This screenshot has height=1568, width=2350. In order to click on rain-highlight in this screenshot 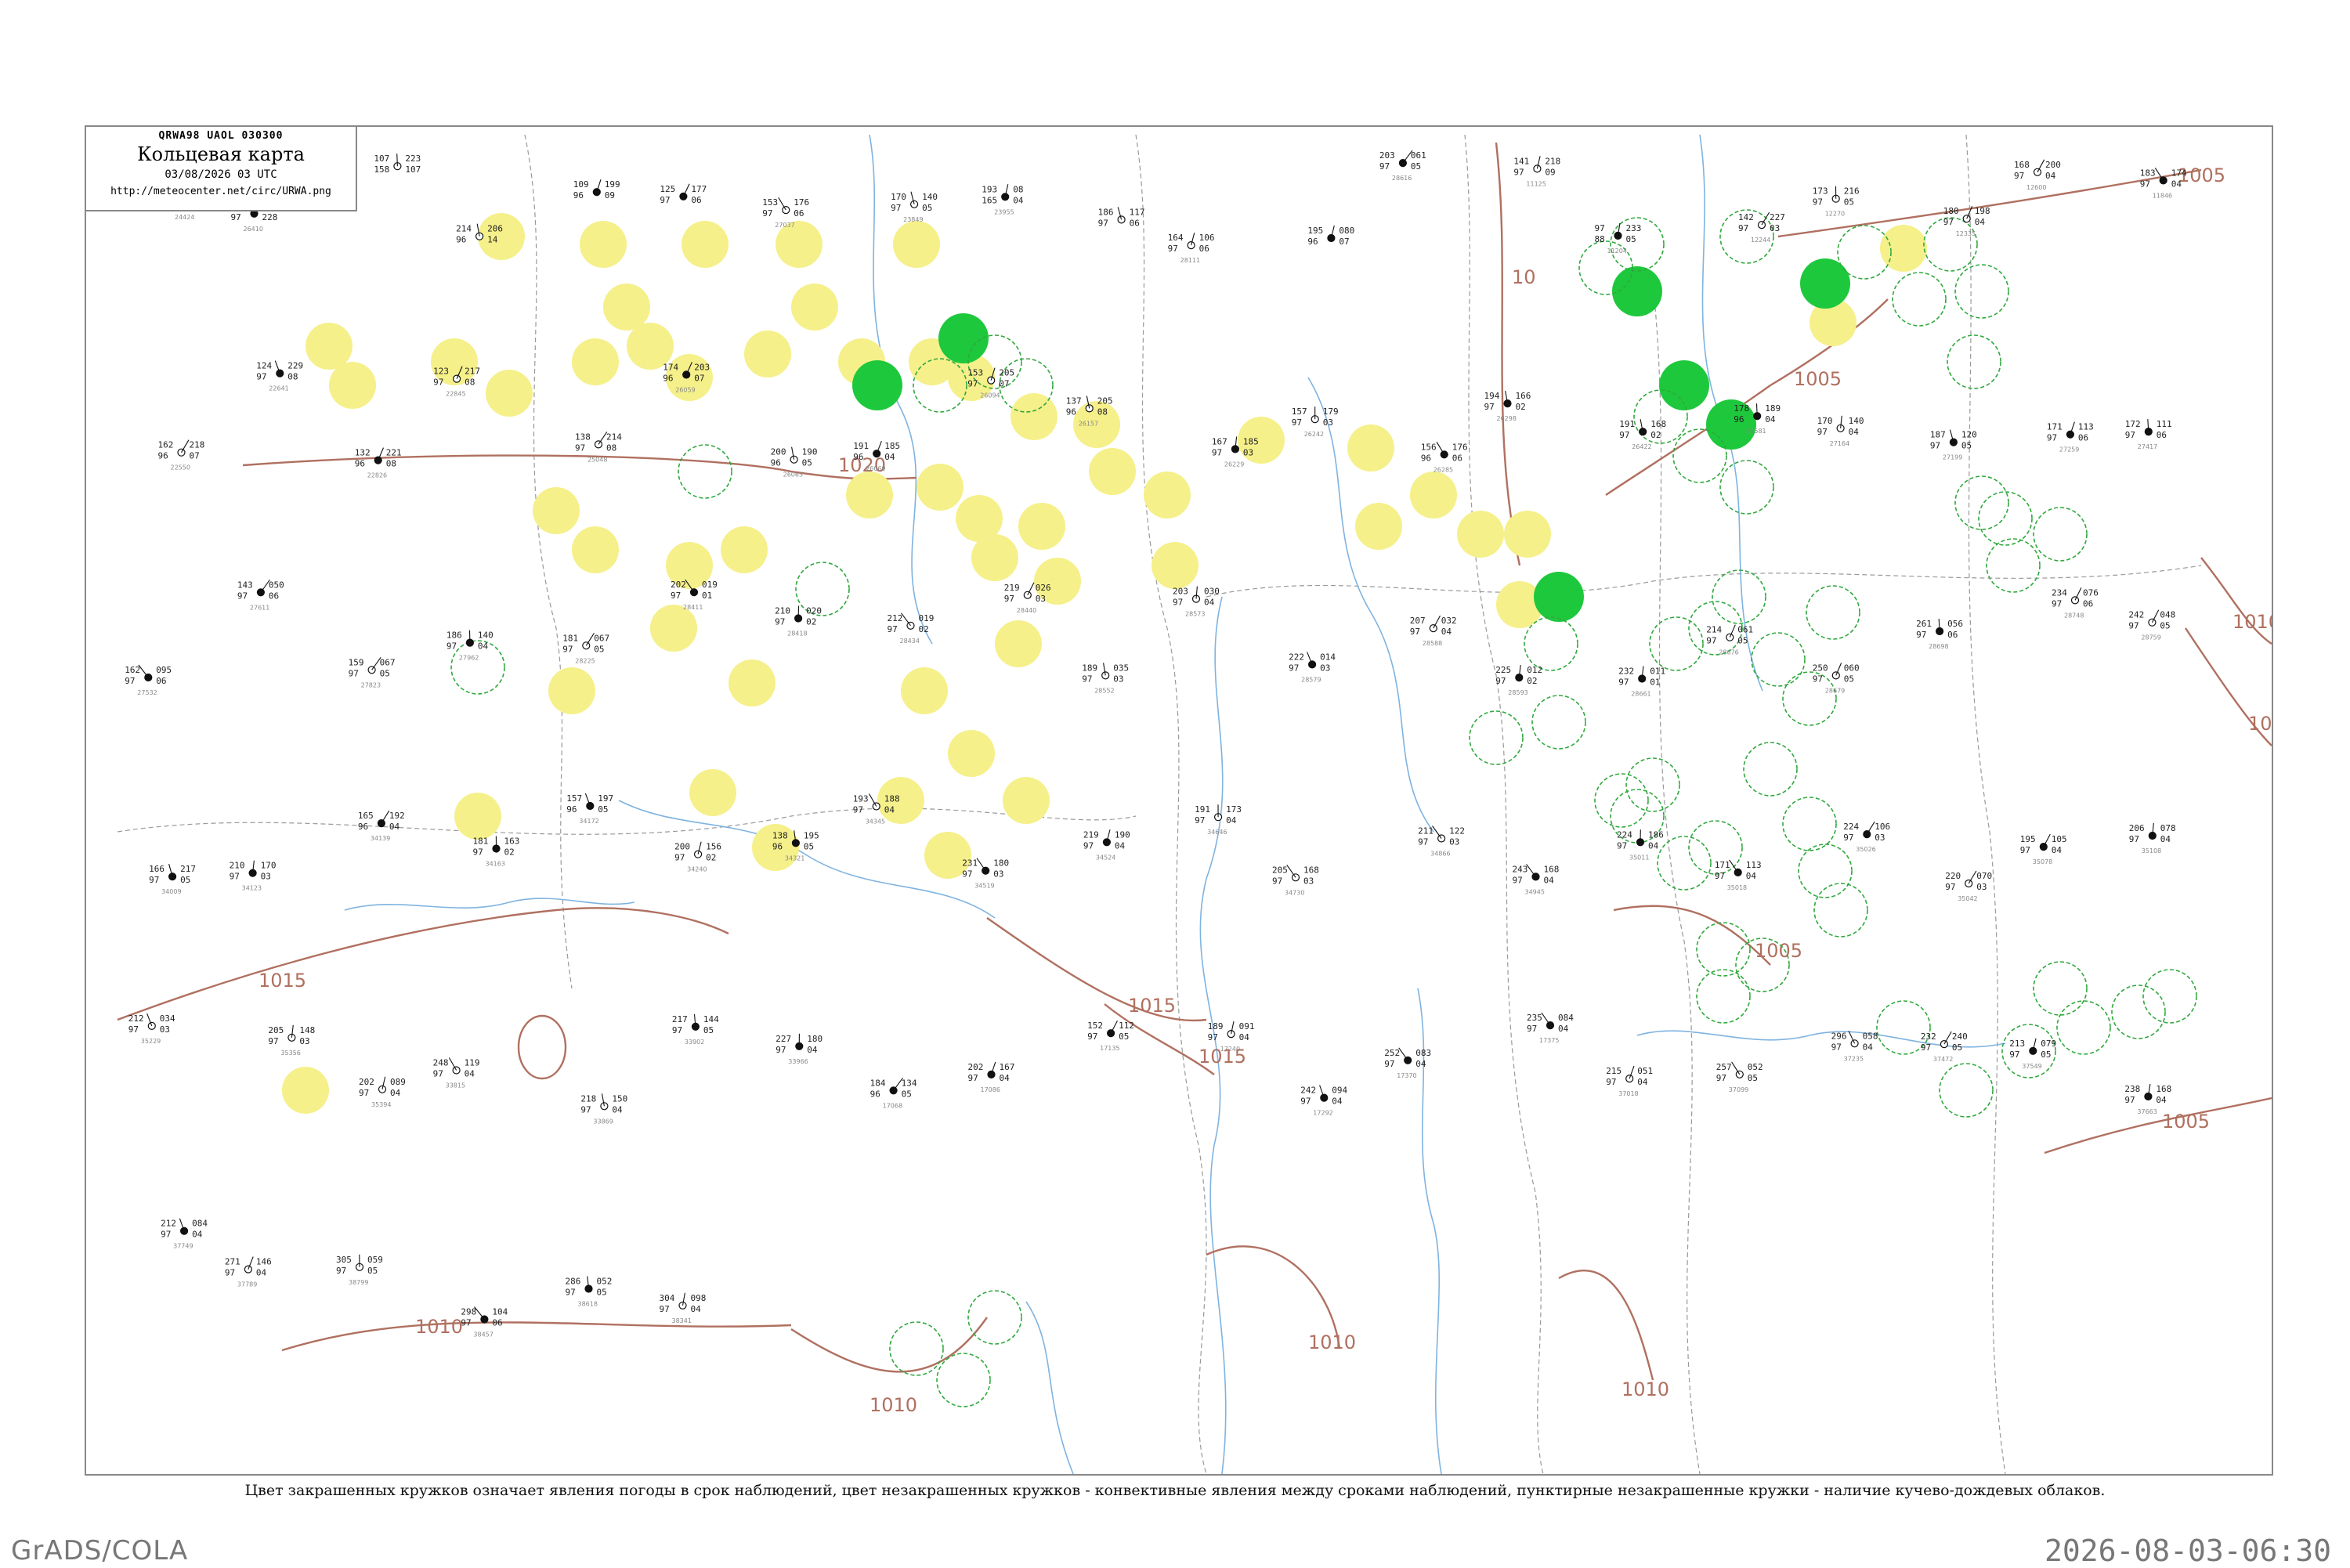, I will do `click(1559, 597)`.